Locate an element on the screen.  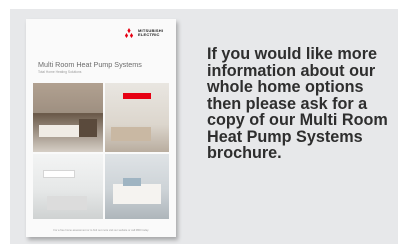
brochure-subtitle: Total Home Heating Solutions is located at coordinates (60, 72).